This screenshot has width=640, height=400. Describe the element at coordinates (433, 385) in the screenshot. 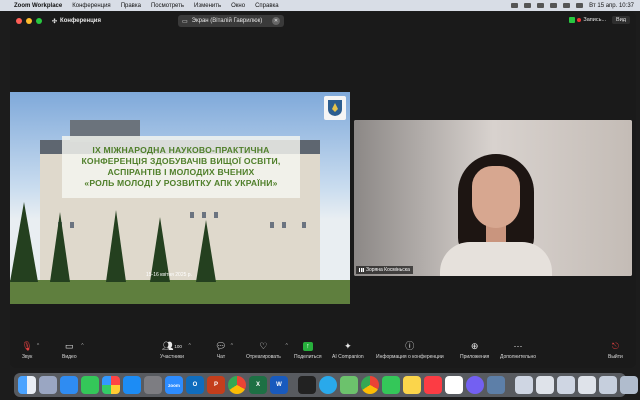

I see `music-icon` at that location.